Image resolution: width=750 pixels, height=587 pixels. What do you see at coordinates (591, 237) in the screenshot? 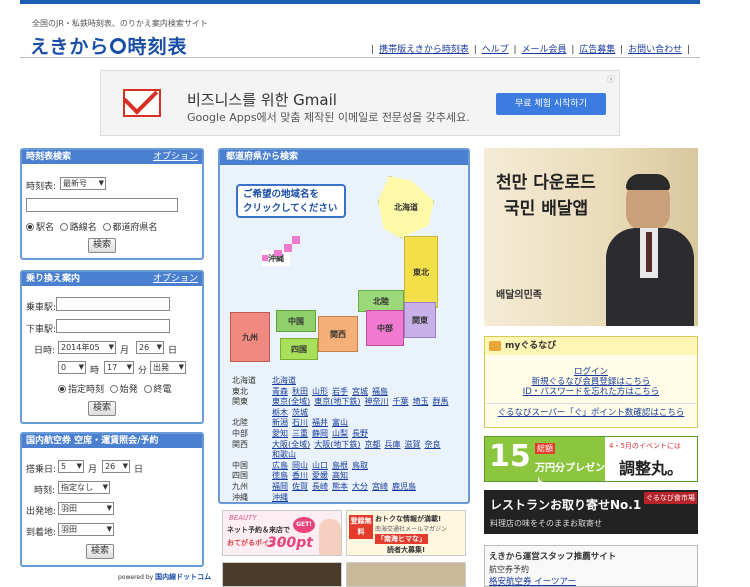
I see `delivery-app-ad: 천만 다운로드 국민 배달앱 배달의민족` at bounding box center [591, 237].